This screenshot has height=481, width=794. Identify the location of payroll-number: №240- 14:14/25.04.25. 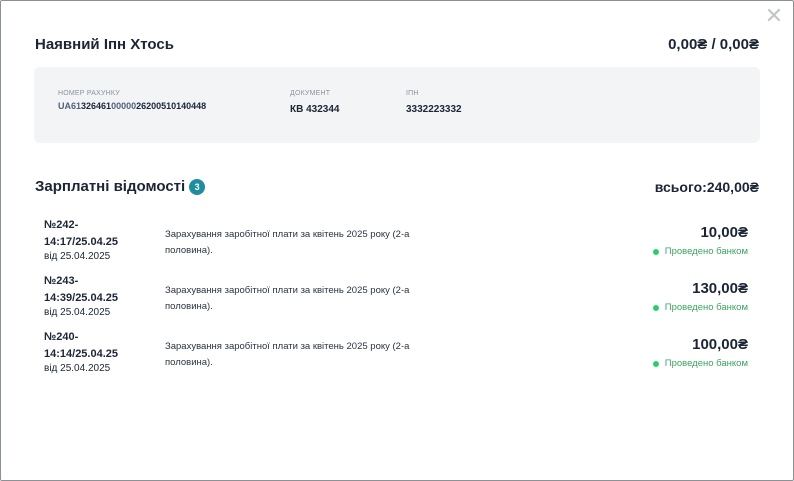
(81, 346).